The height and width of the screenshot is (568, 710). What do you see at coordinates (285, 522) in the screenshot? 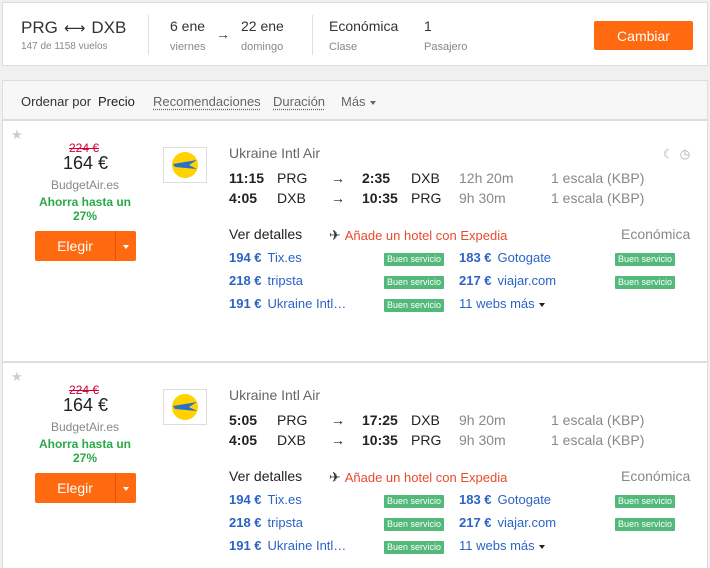
I see `offer-site: tripsta` at bounding box center [285, 522].